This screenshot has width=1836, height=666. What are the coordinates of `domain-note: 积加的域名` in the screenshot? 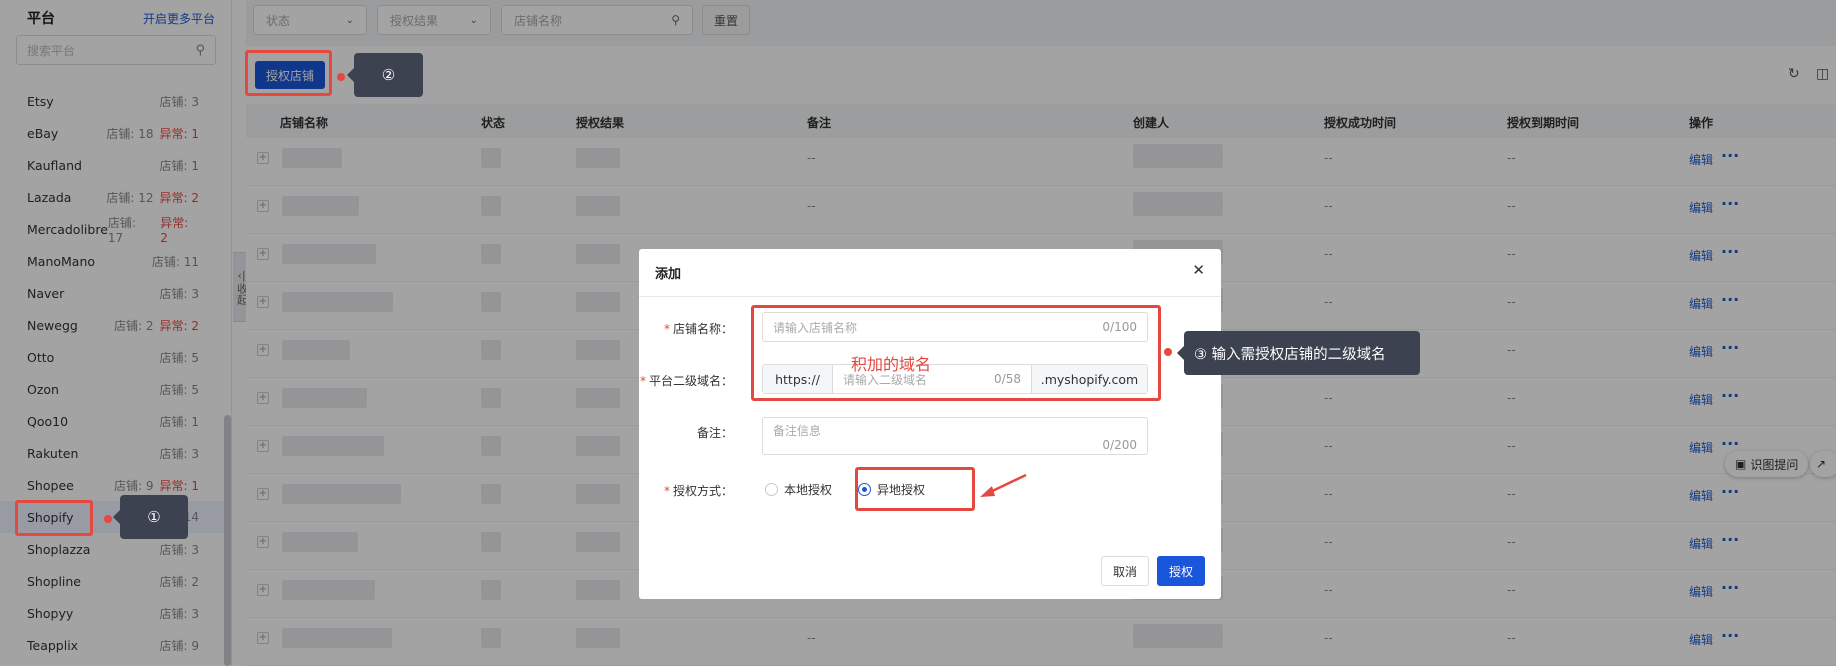 It's located at (891, 364).